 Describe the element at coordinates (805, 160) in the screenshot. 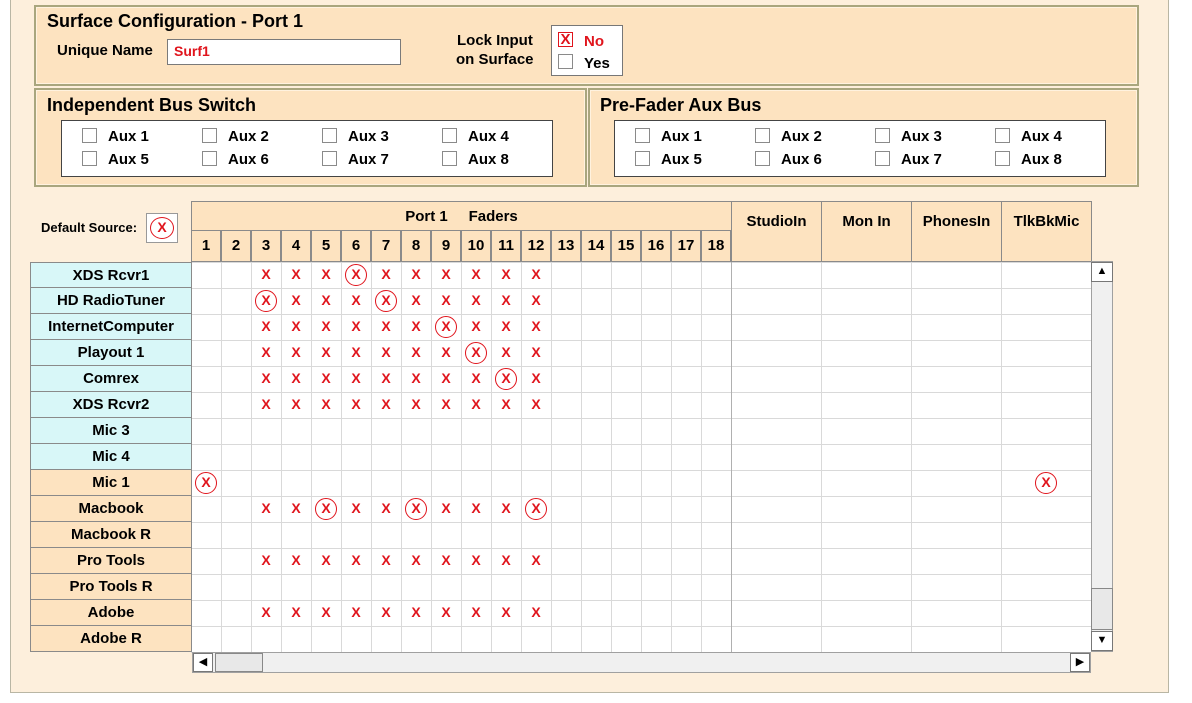

I see `pfa-aux-item: Aux 6` at that location.